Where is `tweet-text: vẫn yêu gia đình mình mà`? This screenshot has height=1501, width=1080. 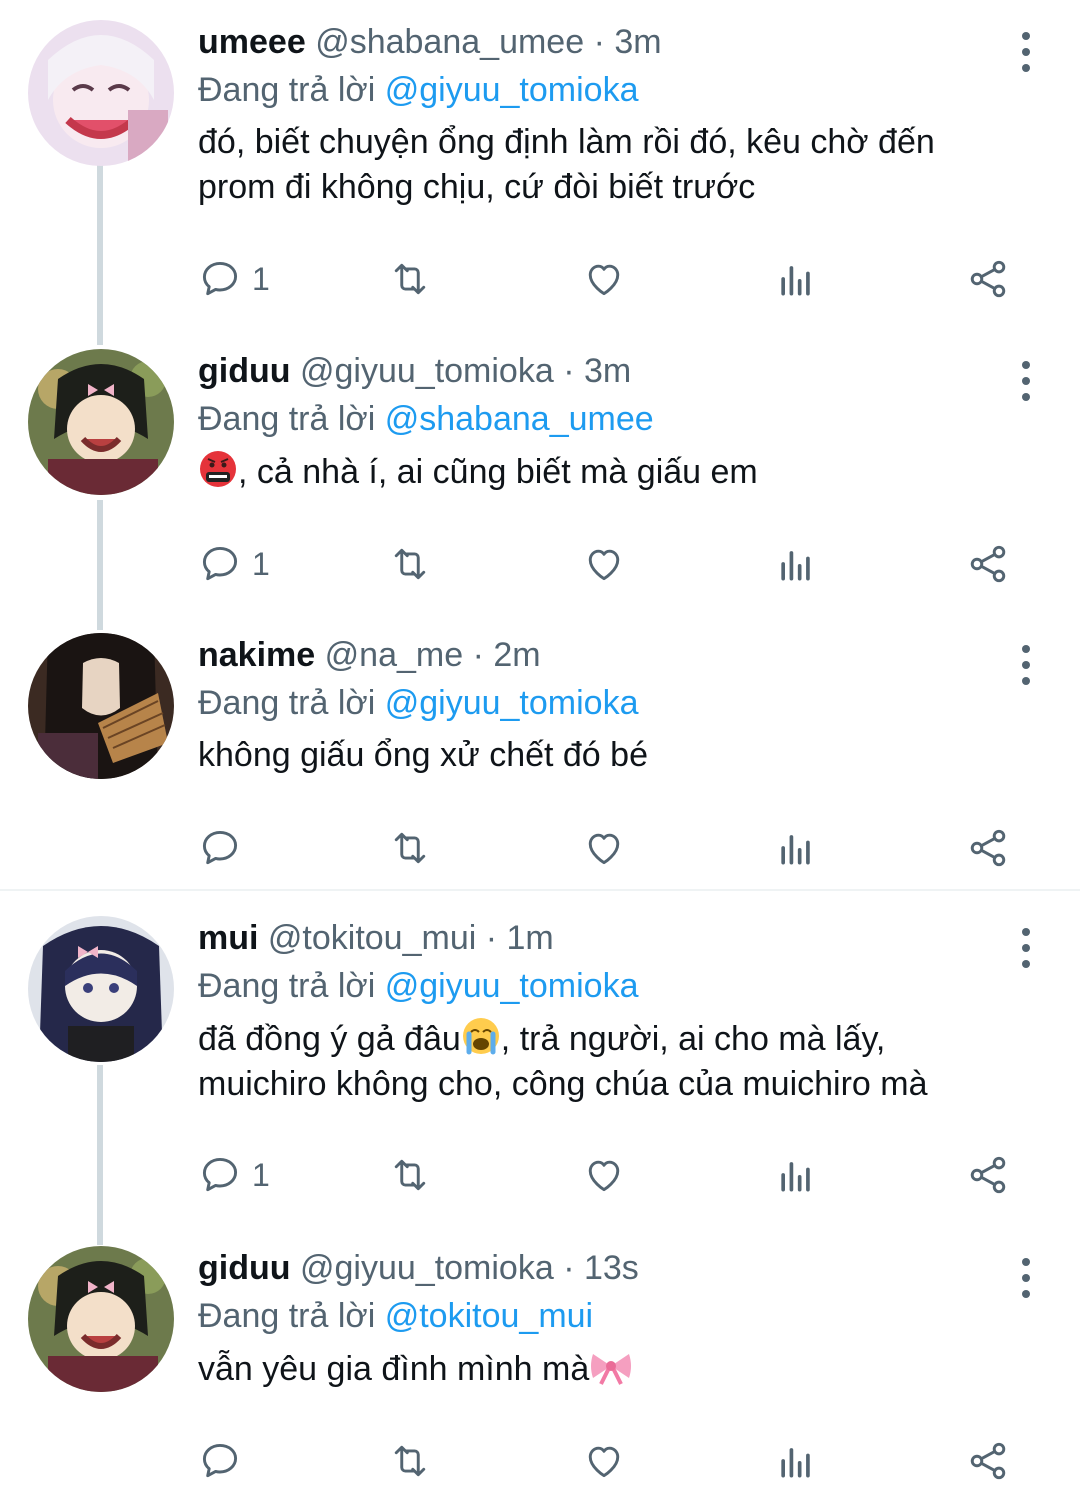
tweet-text: vẫn yêu gia đình mình mà is located at coordinates (609, 1369).